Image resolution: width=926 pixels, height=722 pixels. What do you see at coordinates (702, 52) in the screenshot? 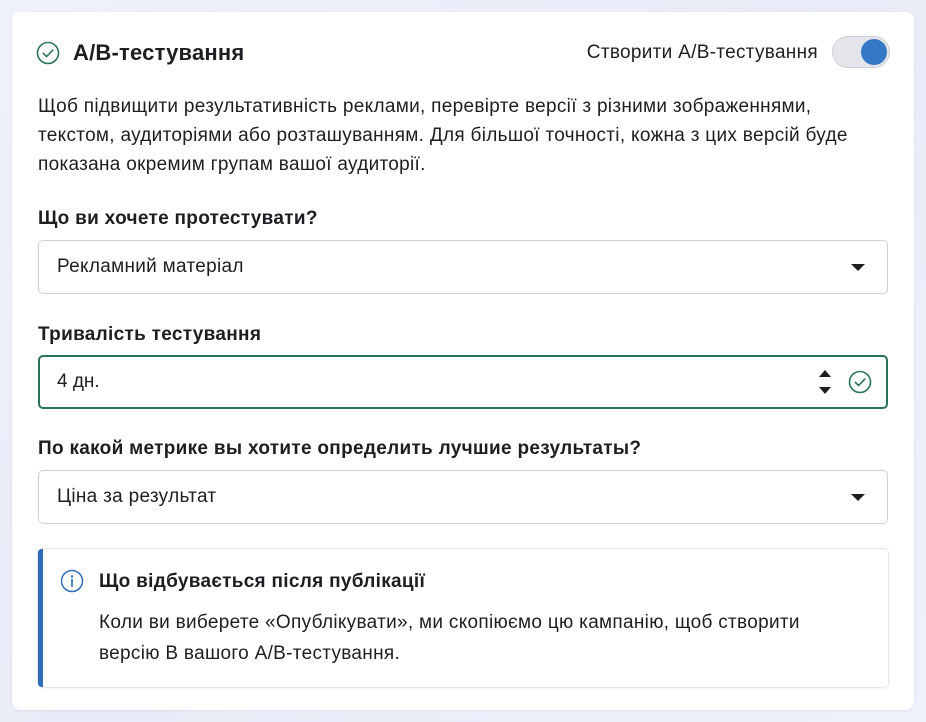
I see `toggle-label: Створити A/B-тестування` at bounding box center [702, 52].